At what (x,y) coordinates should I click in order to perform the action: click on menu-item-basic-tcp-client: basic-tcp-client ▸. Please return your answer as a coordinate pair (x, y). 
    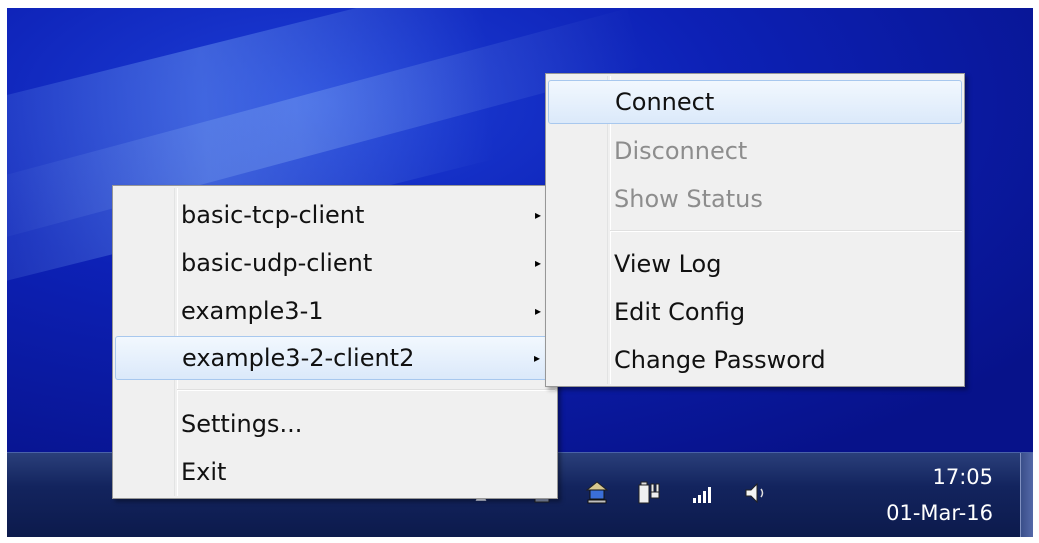
    Looking at the image, I should click on (335, 215).